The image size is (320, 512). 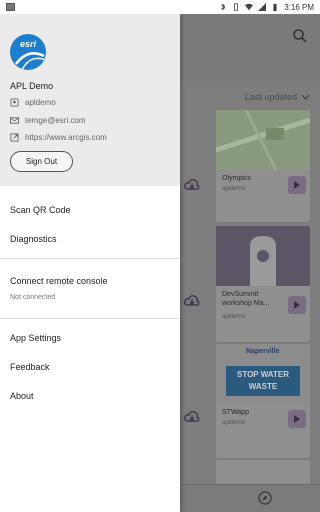 I want to click on globe-icon, so click(x=30, y=61).